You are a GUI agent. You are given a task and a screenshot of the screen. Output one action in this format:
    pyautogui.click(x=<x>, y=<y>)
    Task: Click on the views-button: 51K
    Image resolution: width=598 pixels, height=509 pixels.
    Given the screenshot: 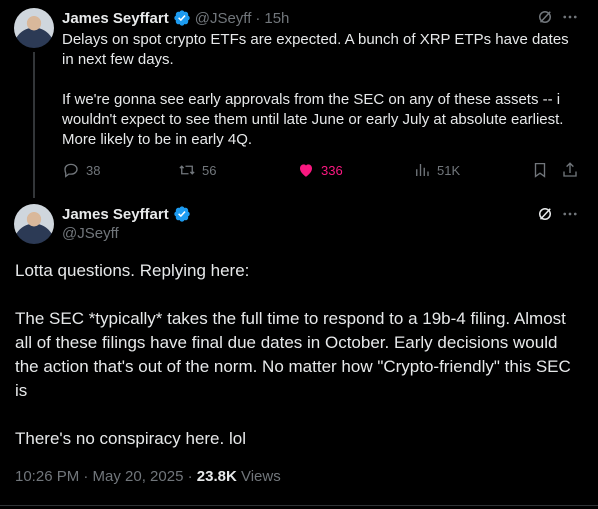 What is the action you would take?
    pyautogui.click(x=436, y=170)
    